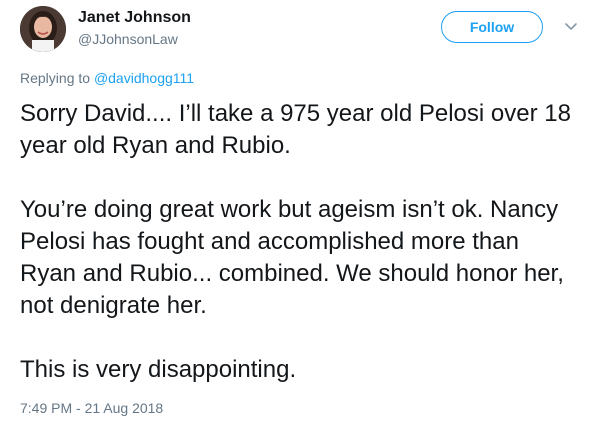 This screenshot has width=594, height=423. I want to click on replying-to-label: Replying to, so click(57, 78).